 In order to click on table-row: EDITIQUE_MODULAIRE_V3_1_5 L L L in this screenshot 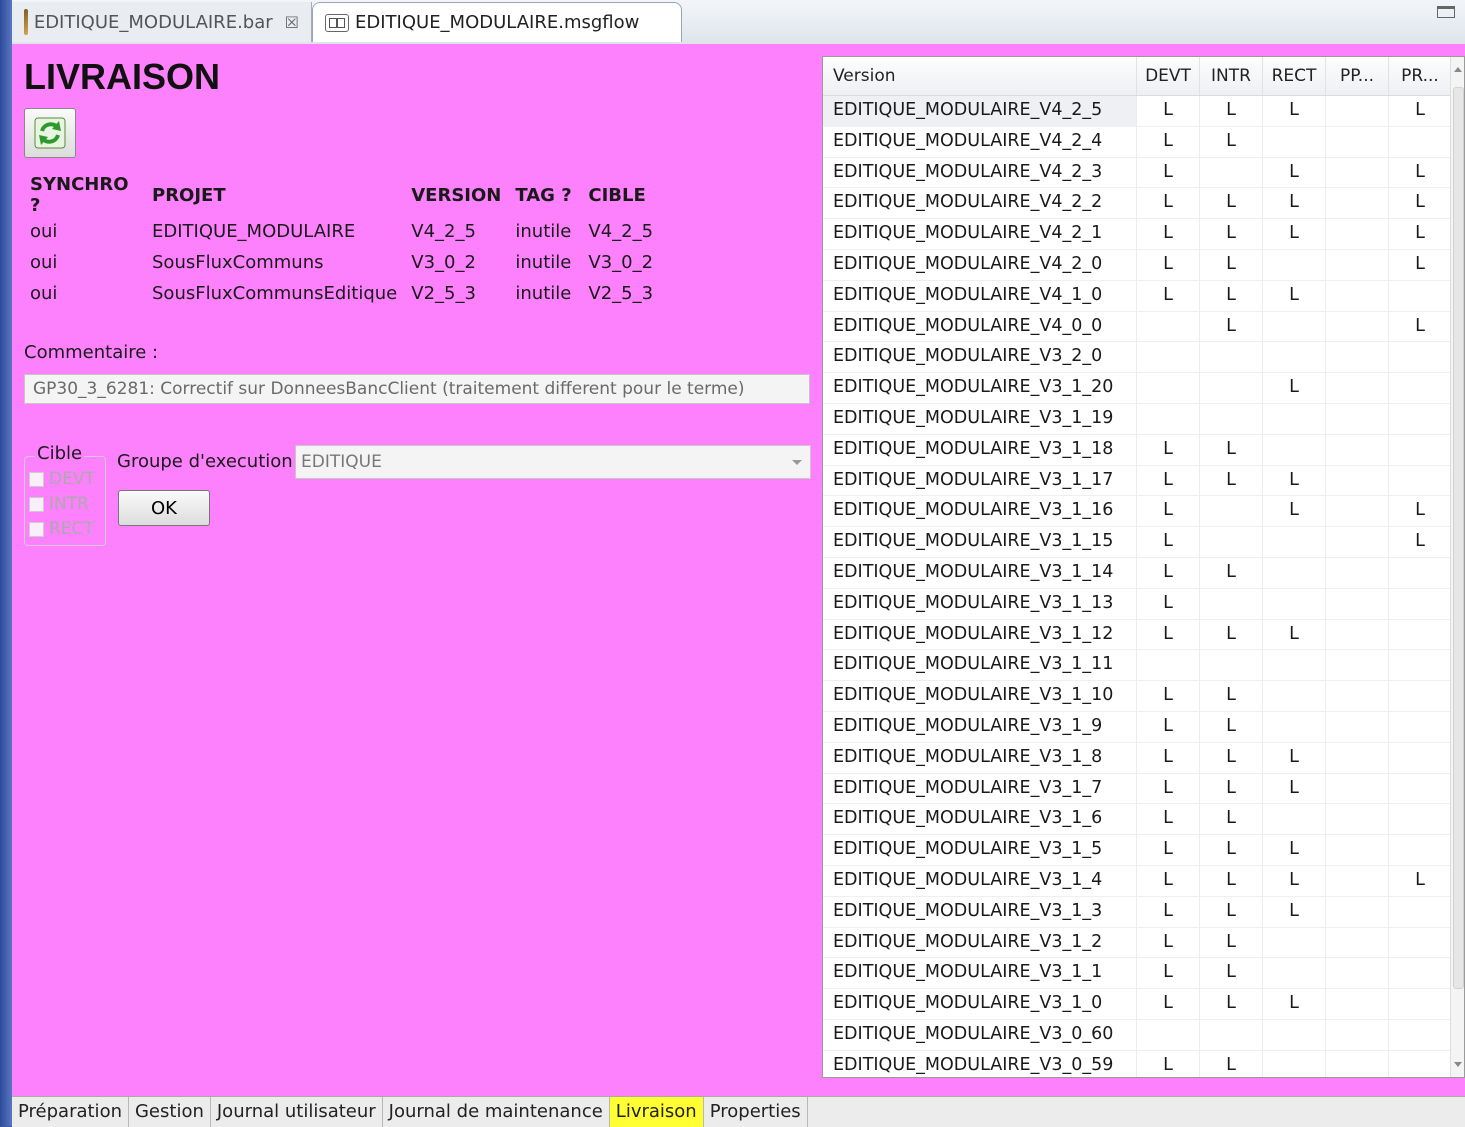, I will do `click(1137, 850)`.